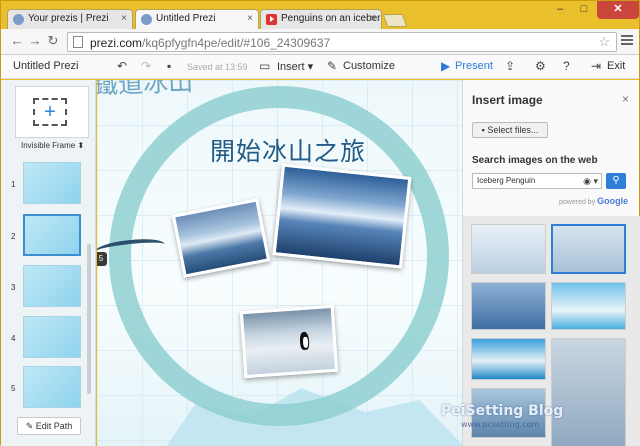 The height and width of the screenshot is (446, 640). I want to click on play-icon: ▶, so click(445, 66).